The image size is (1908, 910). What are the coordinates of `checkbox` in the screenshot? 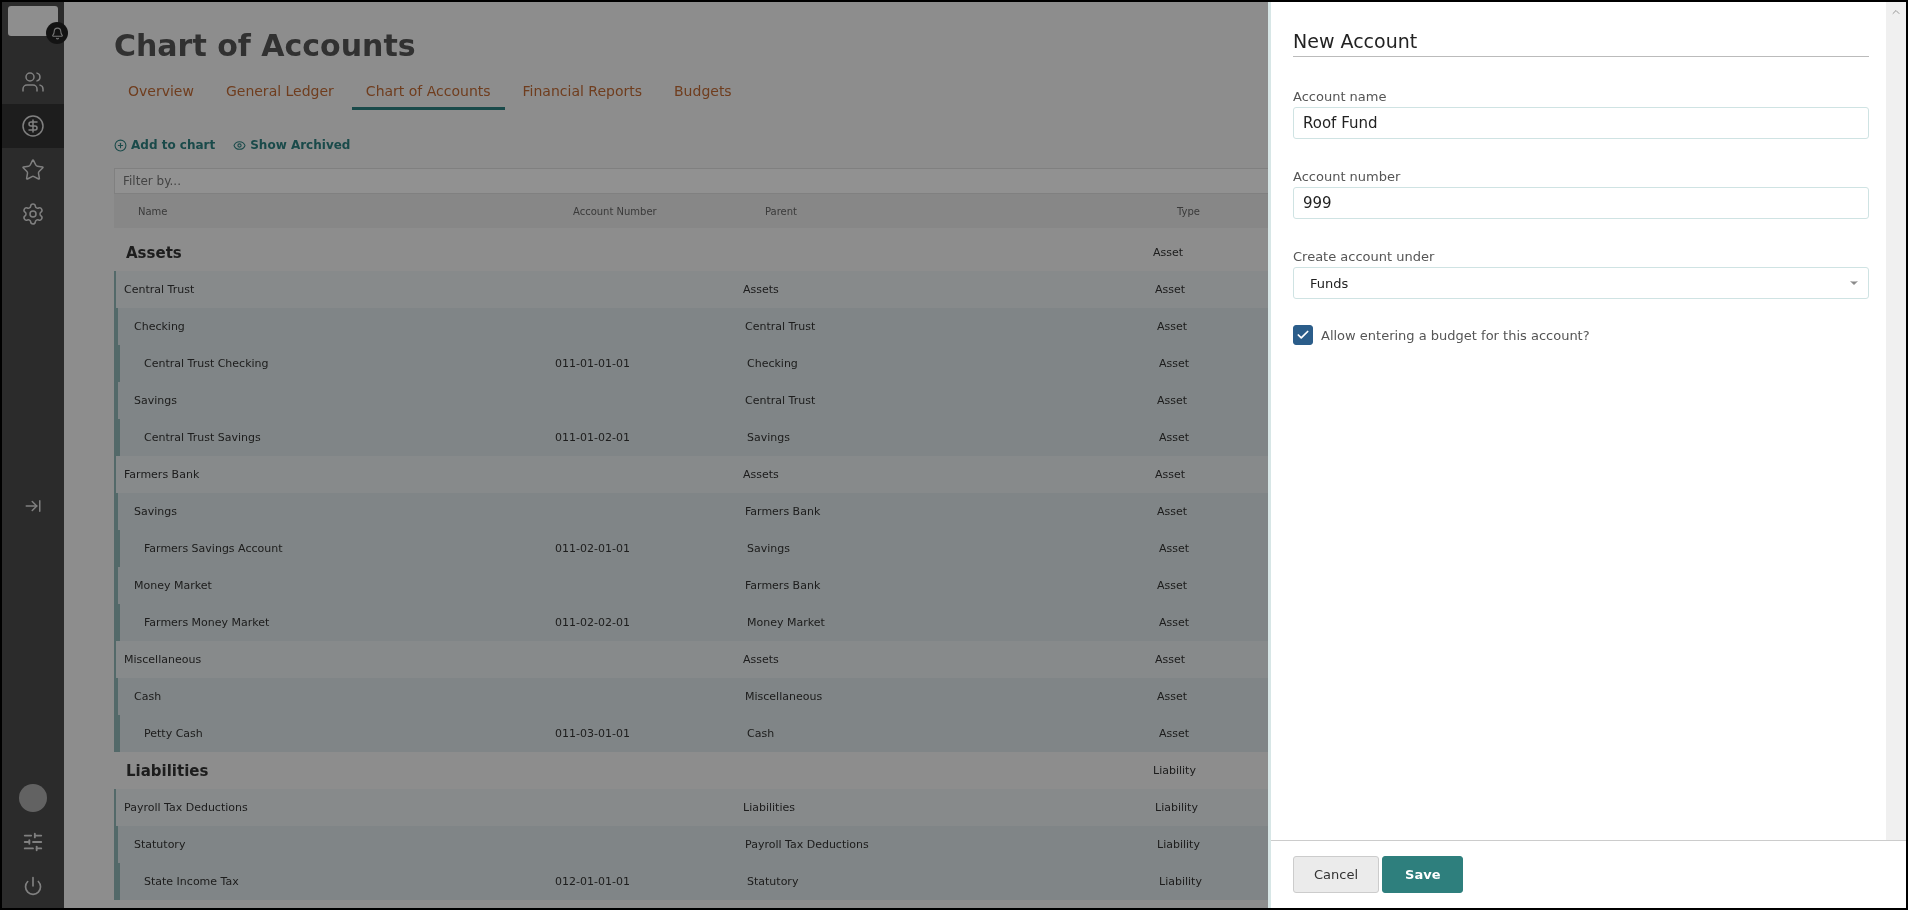 It's located at (1303, 335).